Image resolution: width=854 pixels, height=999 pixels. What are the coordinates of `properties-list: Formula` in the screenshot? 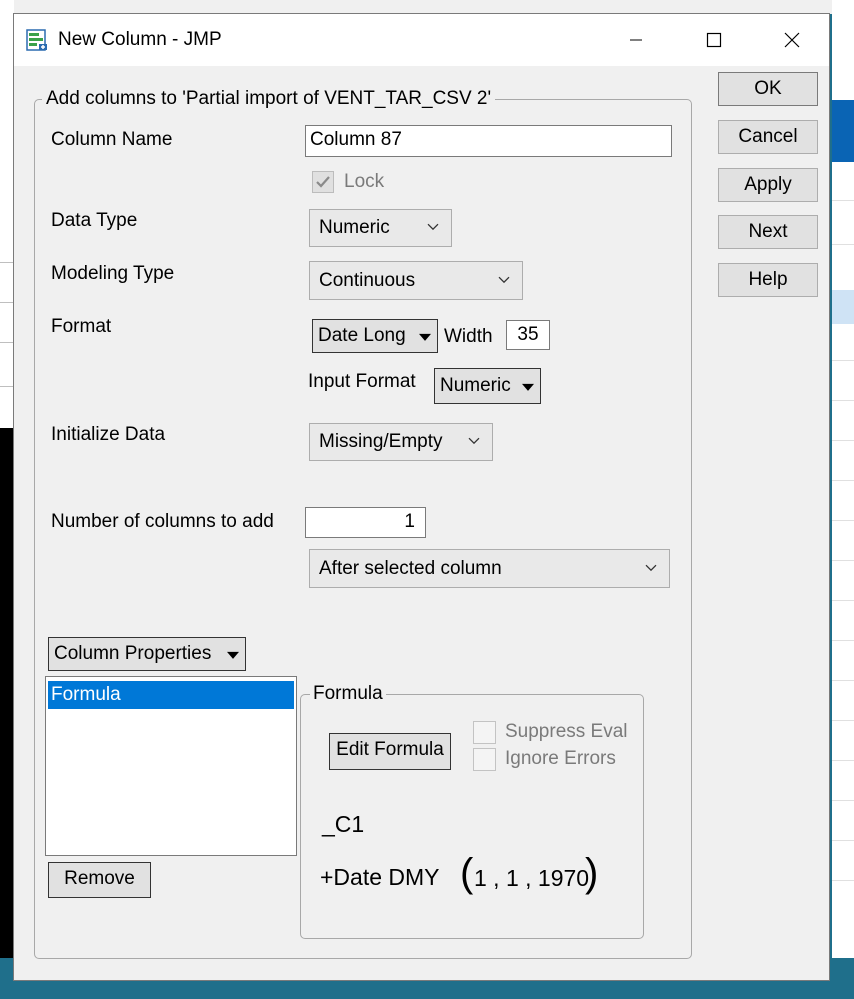 It's located at (171, 766).